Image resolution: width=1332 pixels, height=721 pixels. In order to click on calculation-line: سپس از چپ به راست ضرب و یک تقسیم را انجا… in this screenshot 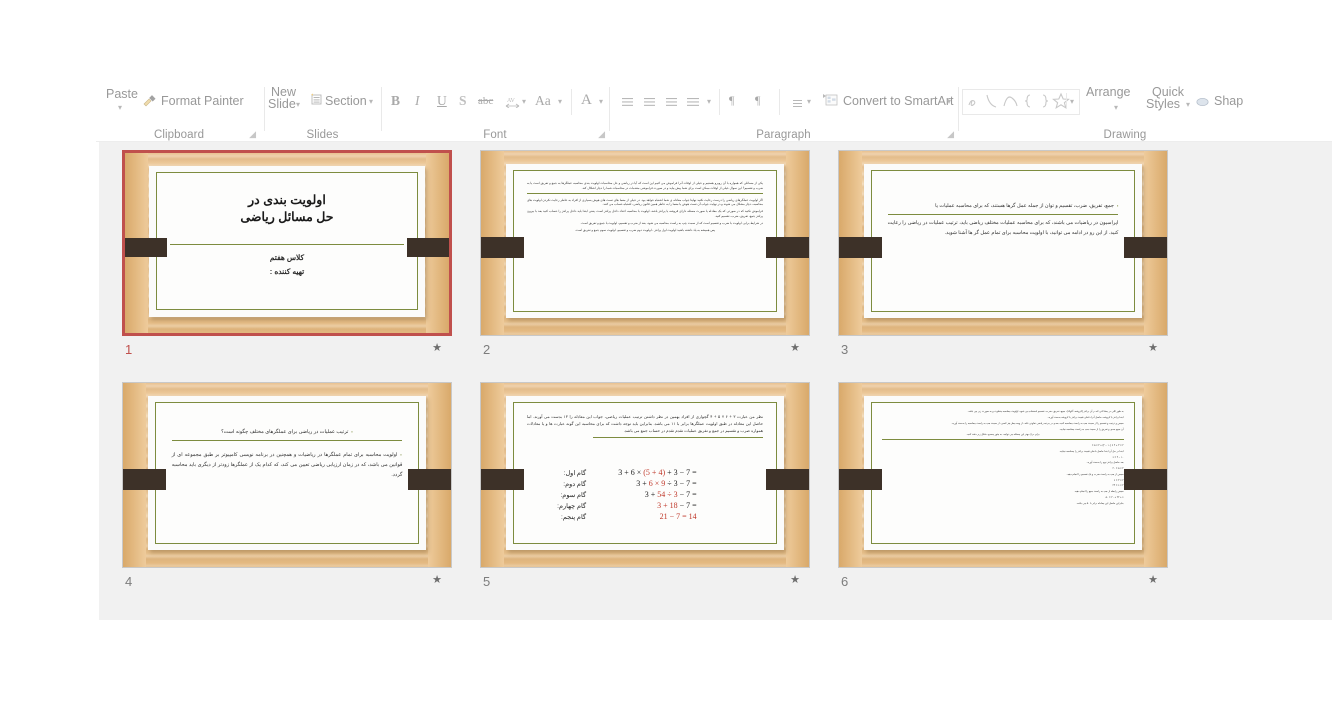, I will do `click(1095, 474)`.